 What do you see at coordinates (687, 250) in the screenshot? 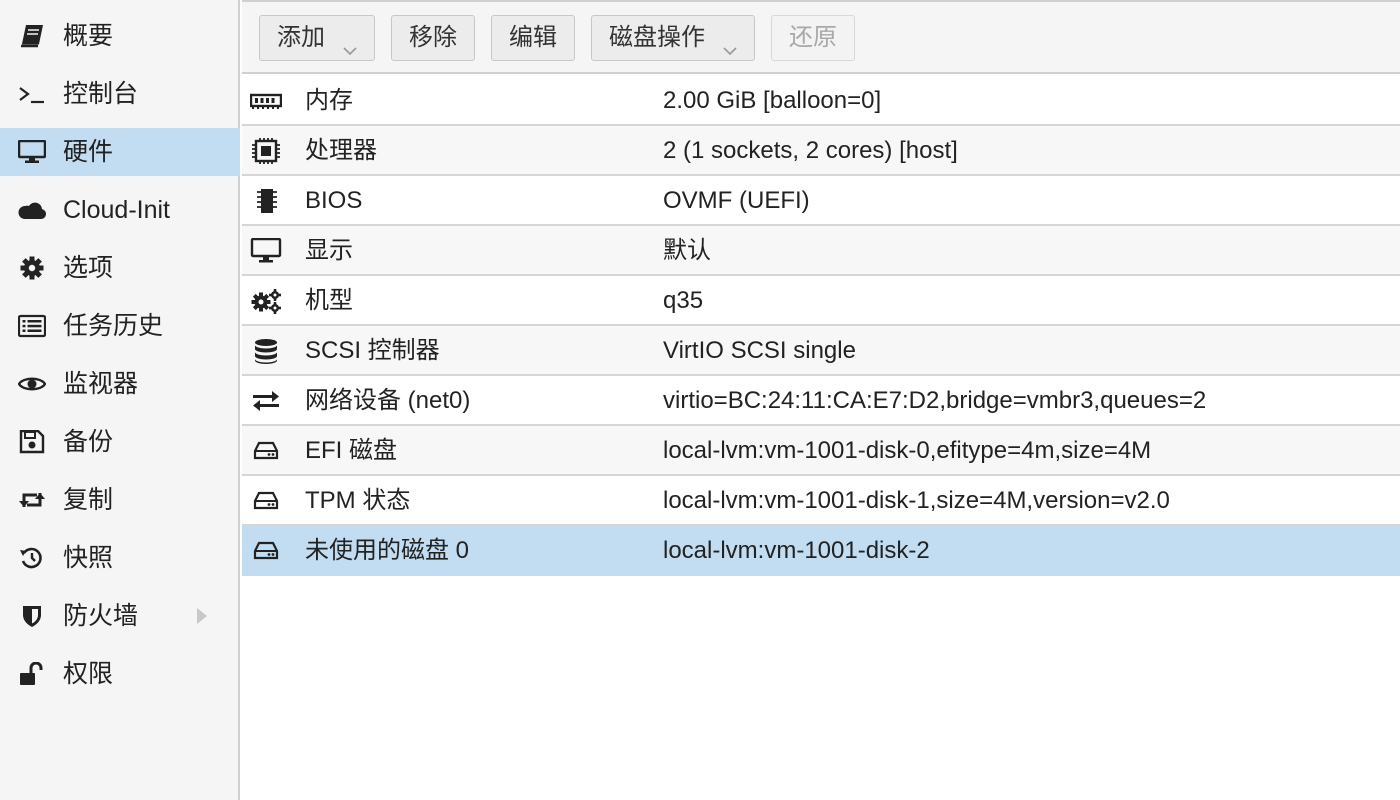
I see `row-value: 默认` at bounding box center [687, 250].